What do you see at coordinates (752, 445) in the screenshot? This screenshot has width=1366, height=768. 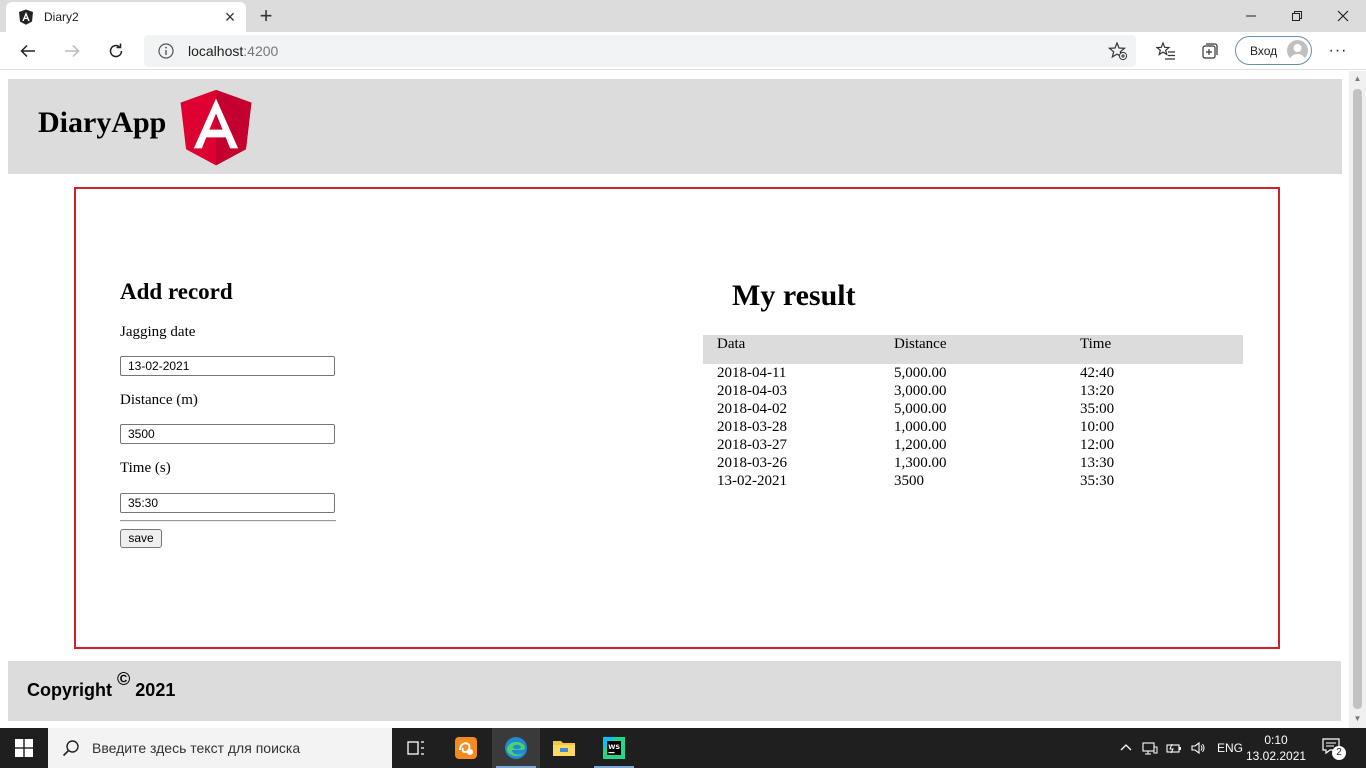 I see `cell-date: 2018-03-27` at bounding box center [752, 445].